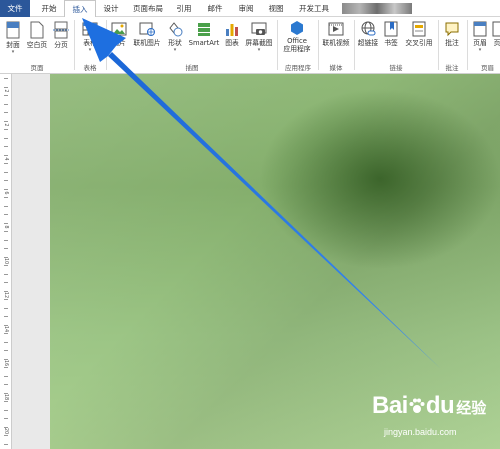  Describe the element at coordinates (314, 8) in the screenshot. I see `tab-developer: 开发工具` at that location.